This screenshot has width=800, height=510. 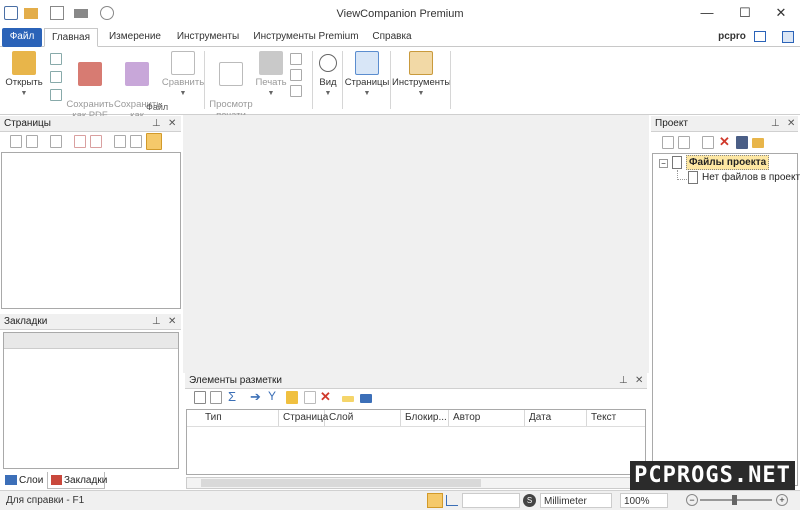 I want to click on column-date: Дата, so click(x=556, y=418).